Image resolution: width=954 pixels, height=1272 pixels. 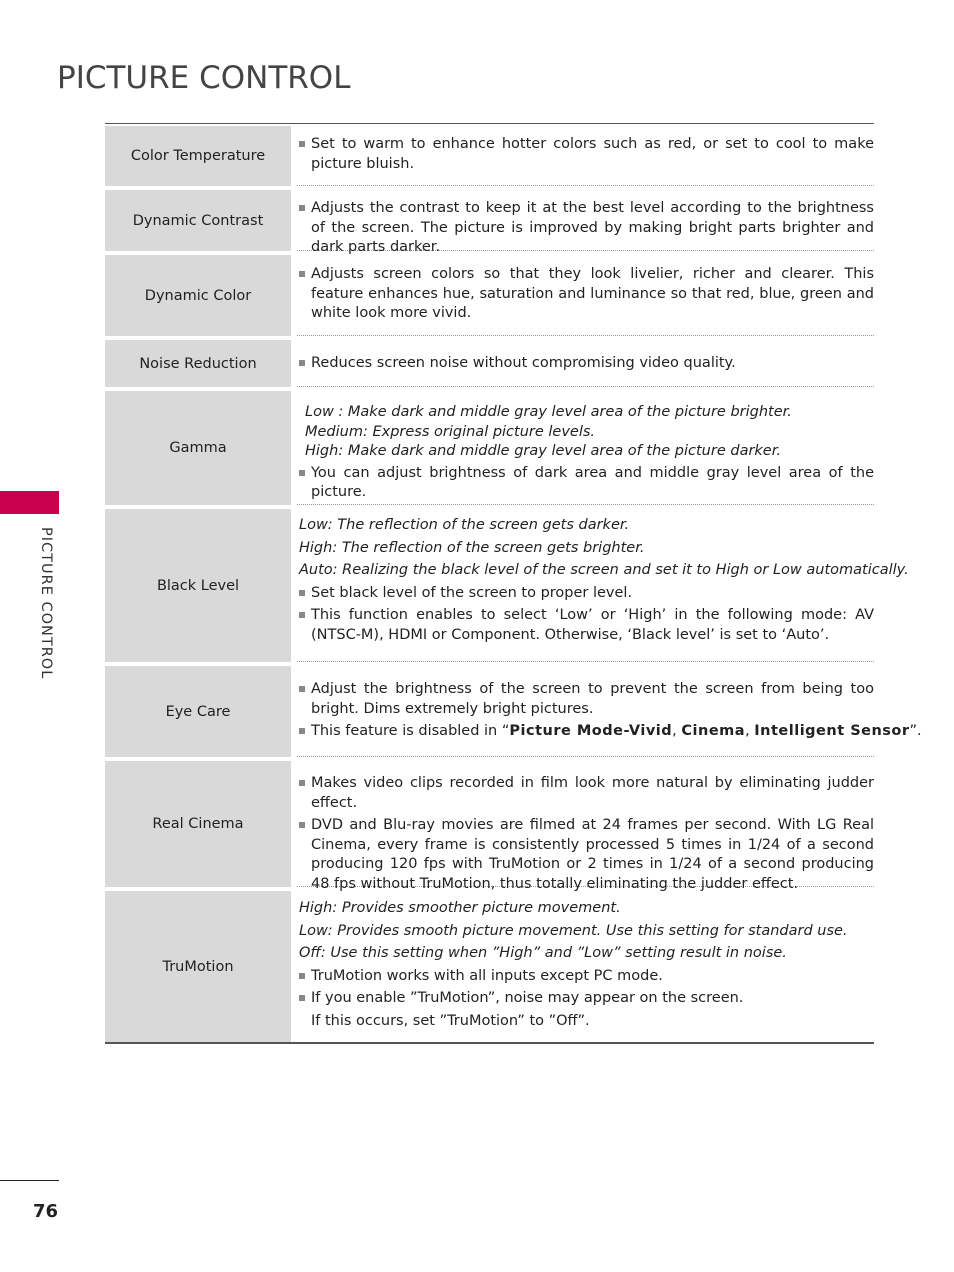 I want to click on row-label: Real Cinema, so click(x=198, y=824).